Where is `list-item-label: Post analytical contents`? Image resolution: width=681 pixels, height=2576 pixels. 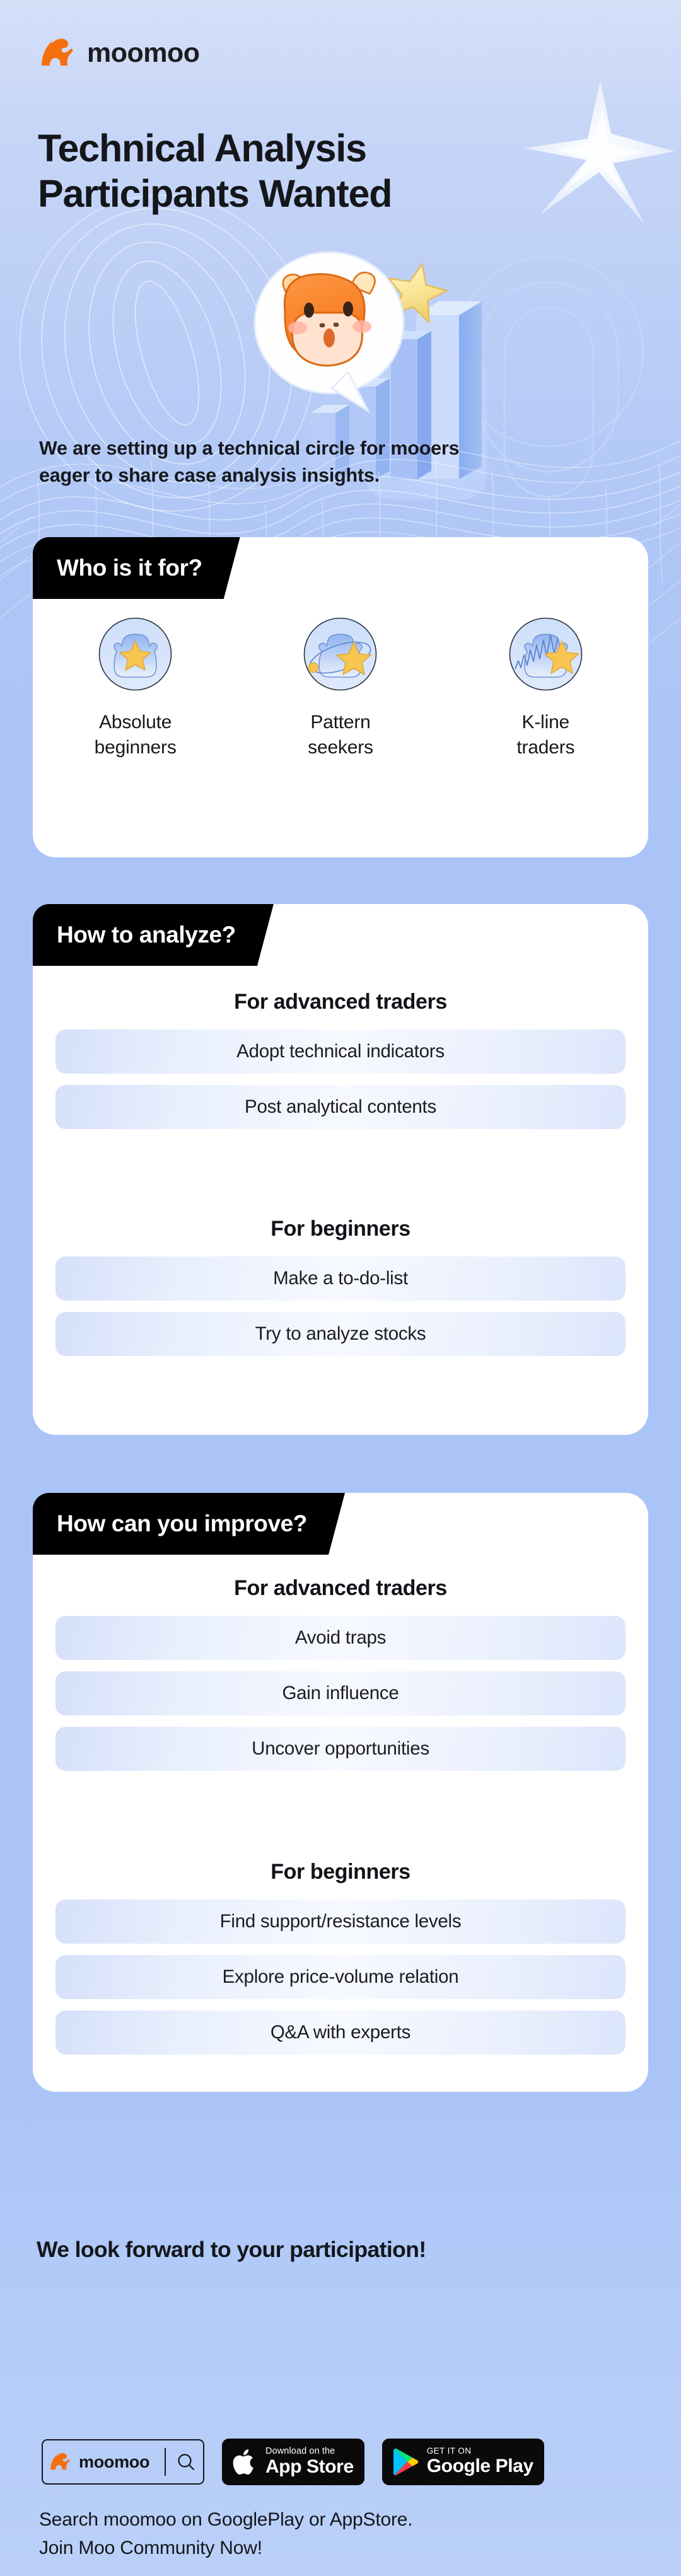
list-item-label: Post analytical contents is located at coordinates (340, 1106).